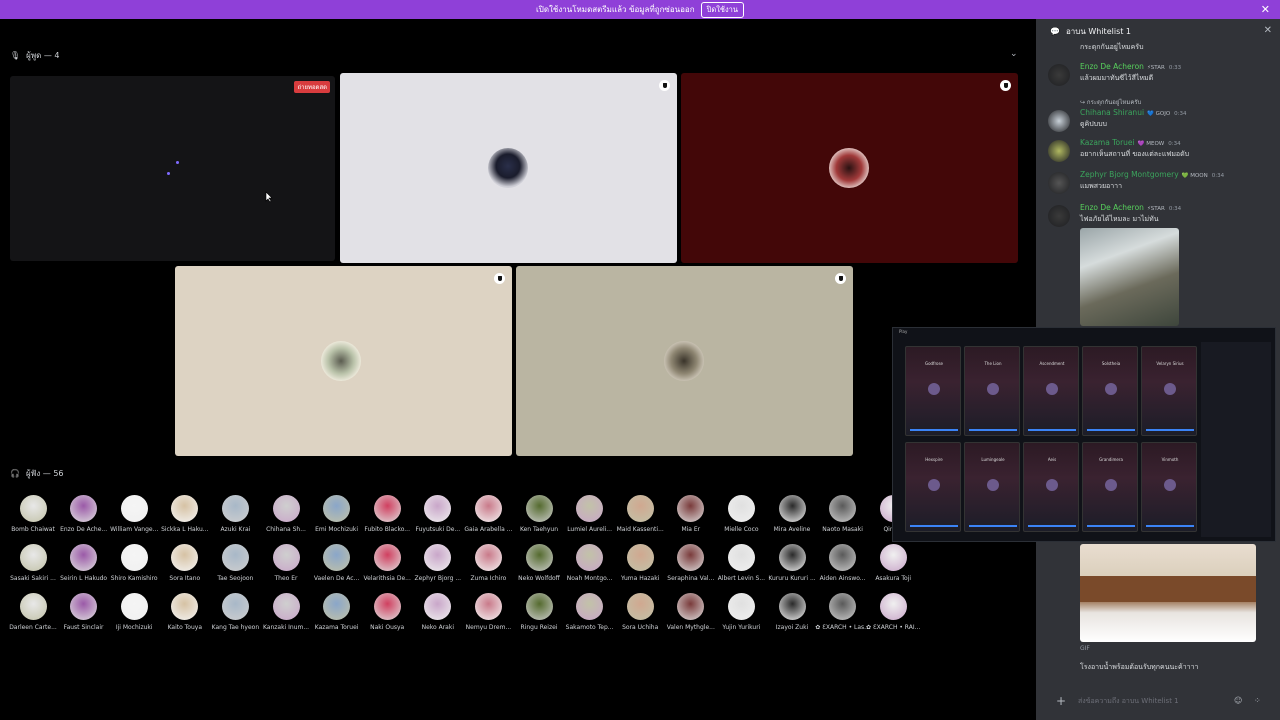 Image resolution: width=1280 pixels, height=720 pixels. What do you see at coordinates (1061, 701) in the screenshot?
I see `plus-icon: +` at bounding box center [1061, 701].